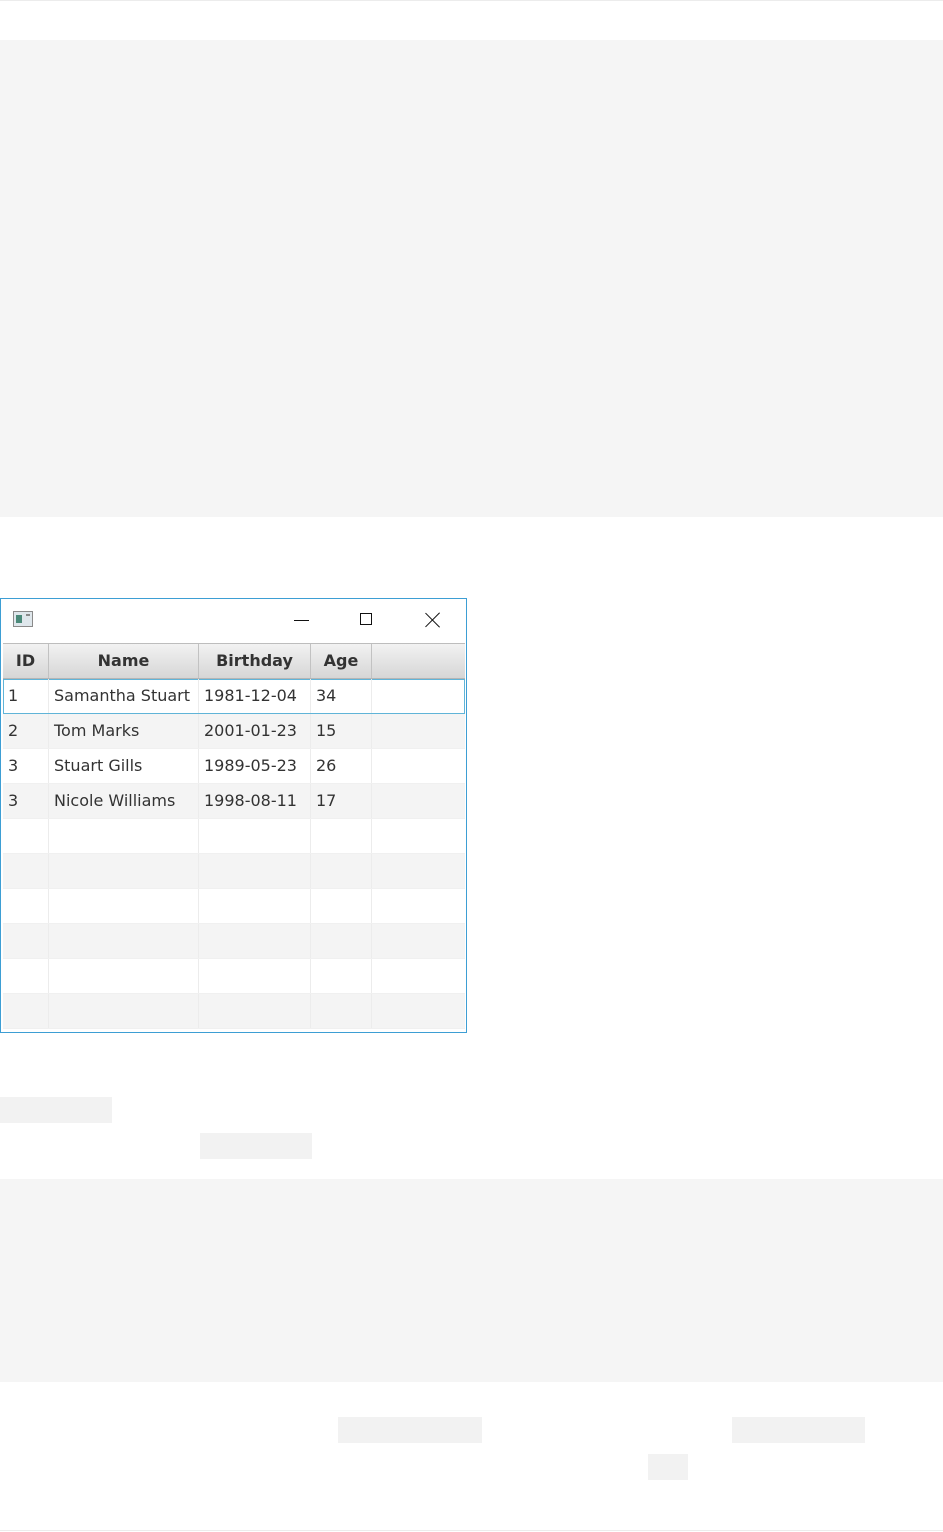  I want to click on column-header-filler, so click(418, 661).